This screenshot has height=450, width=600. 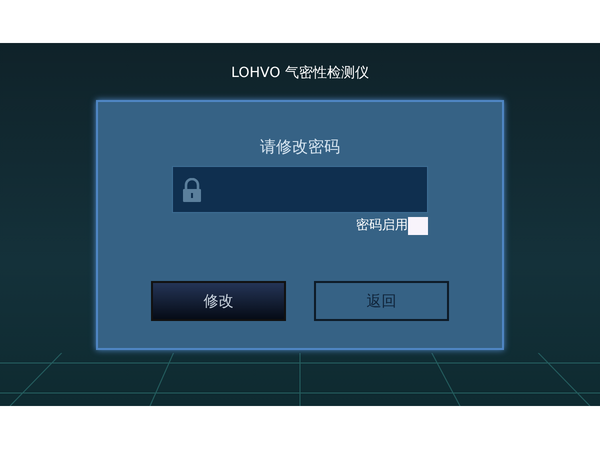 I want to click on enable-password-checkbox, so click(x=418, y=226).